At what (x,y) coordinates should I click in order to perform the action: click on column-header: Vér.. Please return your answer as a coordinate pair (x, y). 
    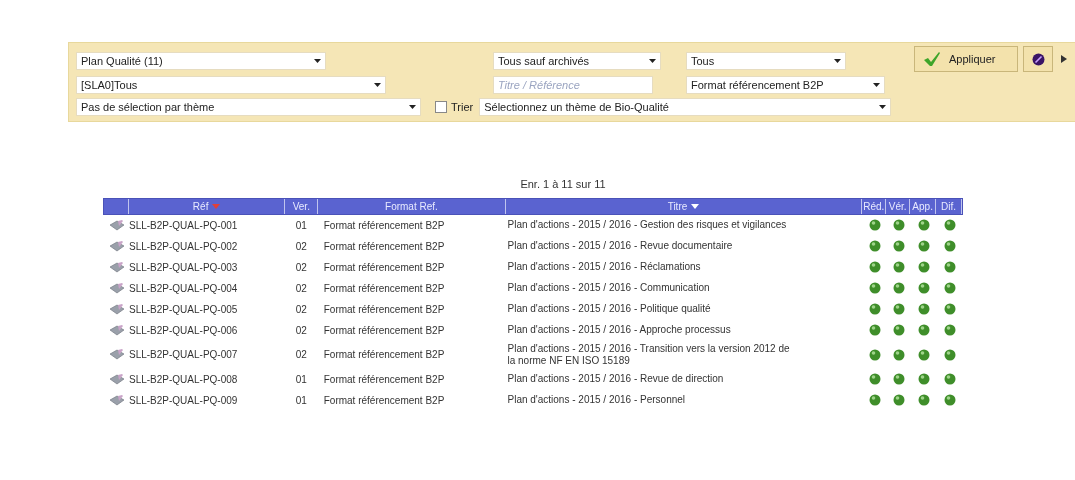
    Looking at the image, I should click on (898, 206).